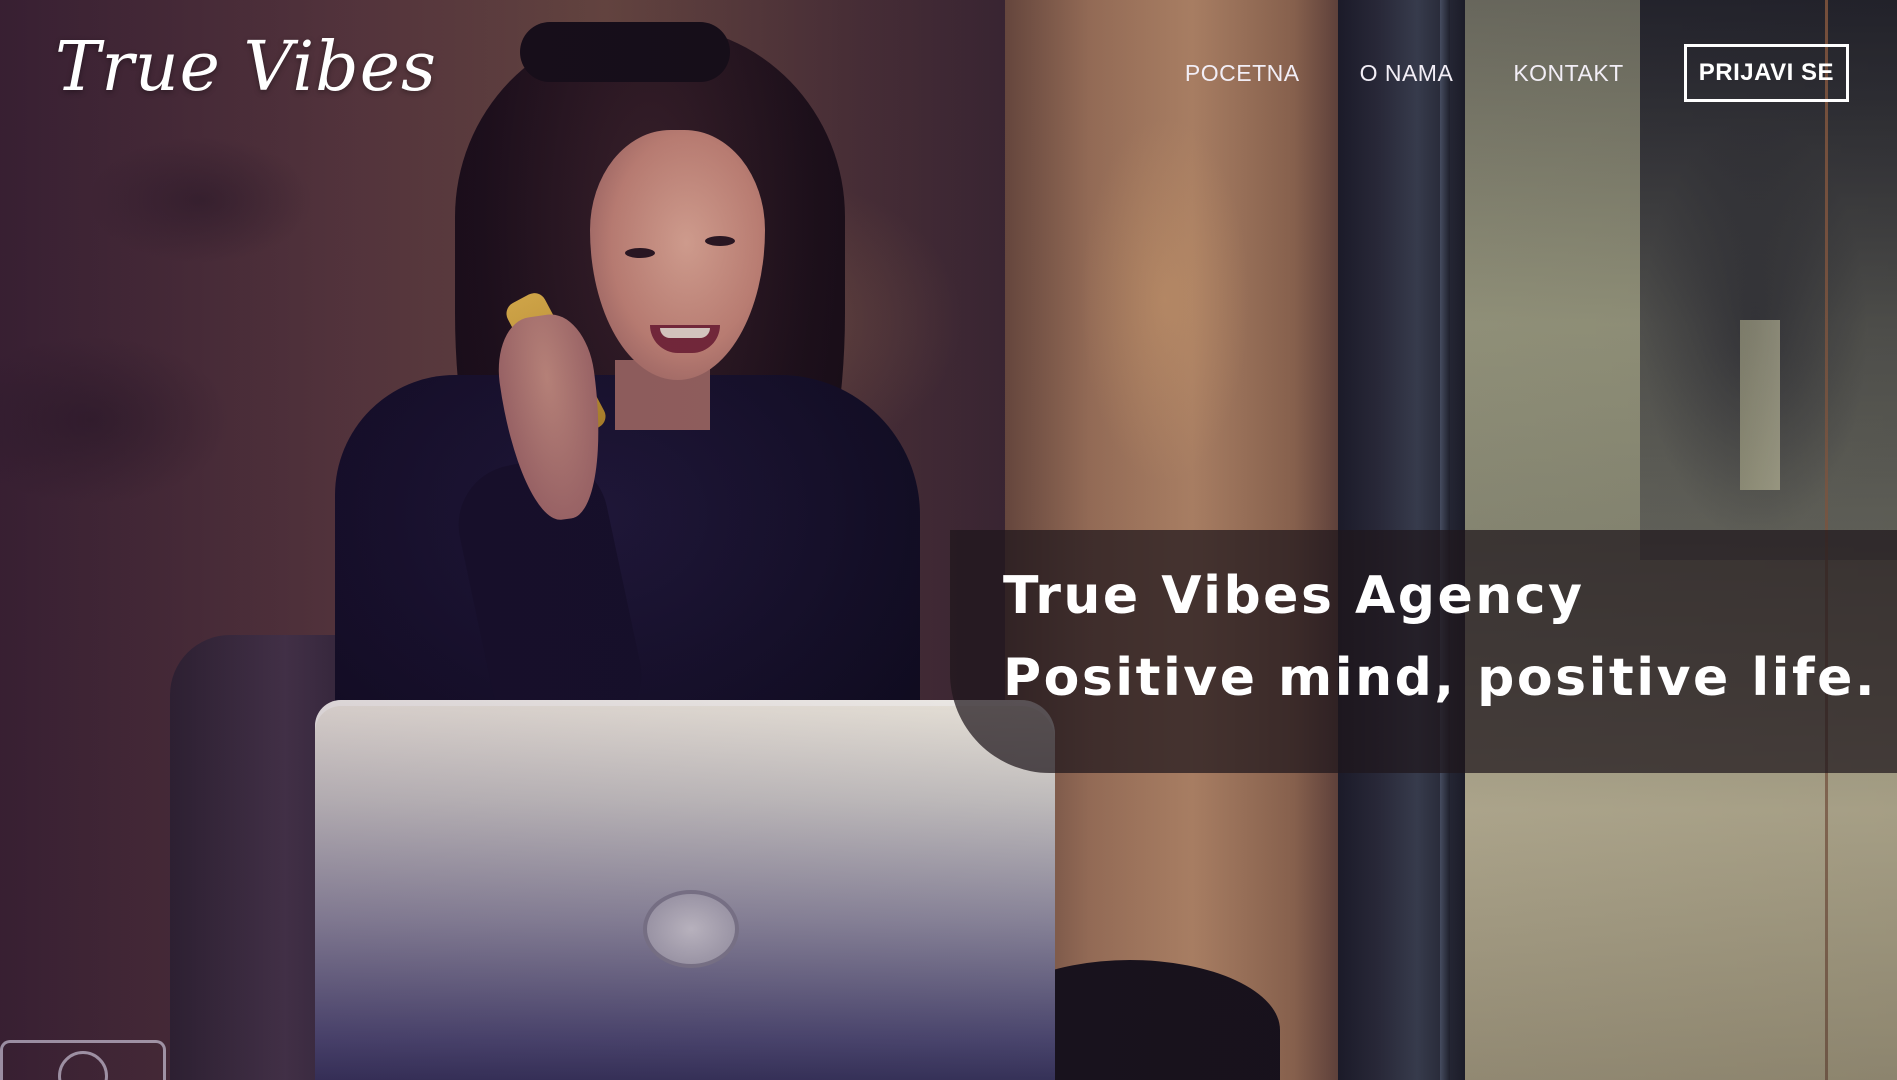  Describe the element at coordinates (1294, 596) in the screenshot. I see `headline-title: True Vibes Agency` at that location.